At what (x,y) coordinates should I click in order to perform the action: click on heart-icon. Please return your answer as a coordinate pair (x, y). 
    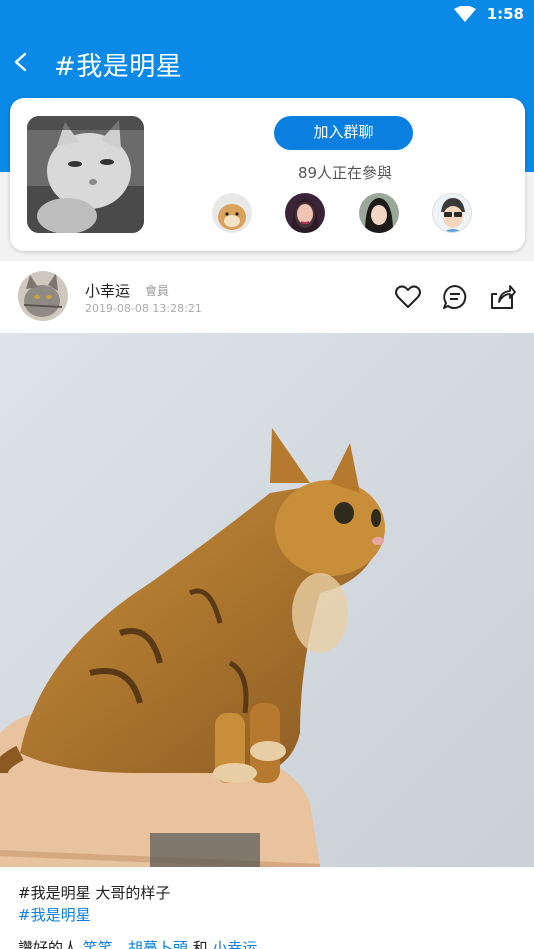
    Looking at the image, I should click on (408, 297).